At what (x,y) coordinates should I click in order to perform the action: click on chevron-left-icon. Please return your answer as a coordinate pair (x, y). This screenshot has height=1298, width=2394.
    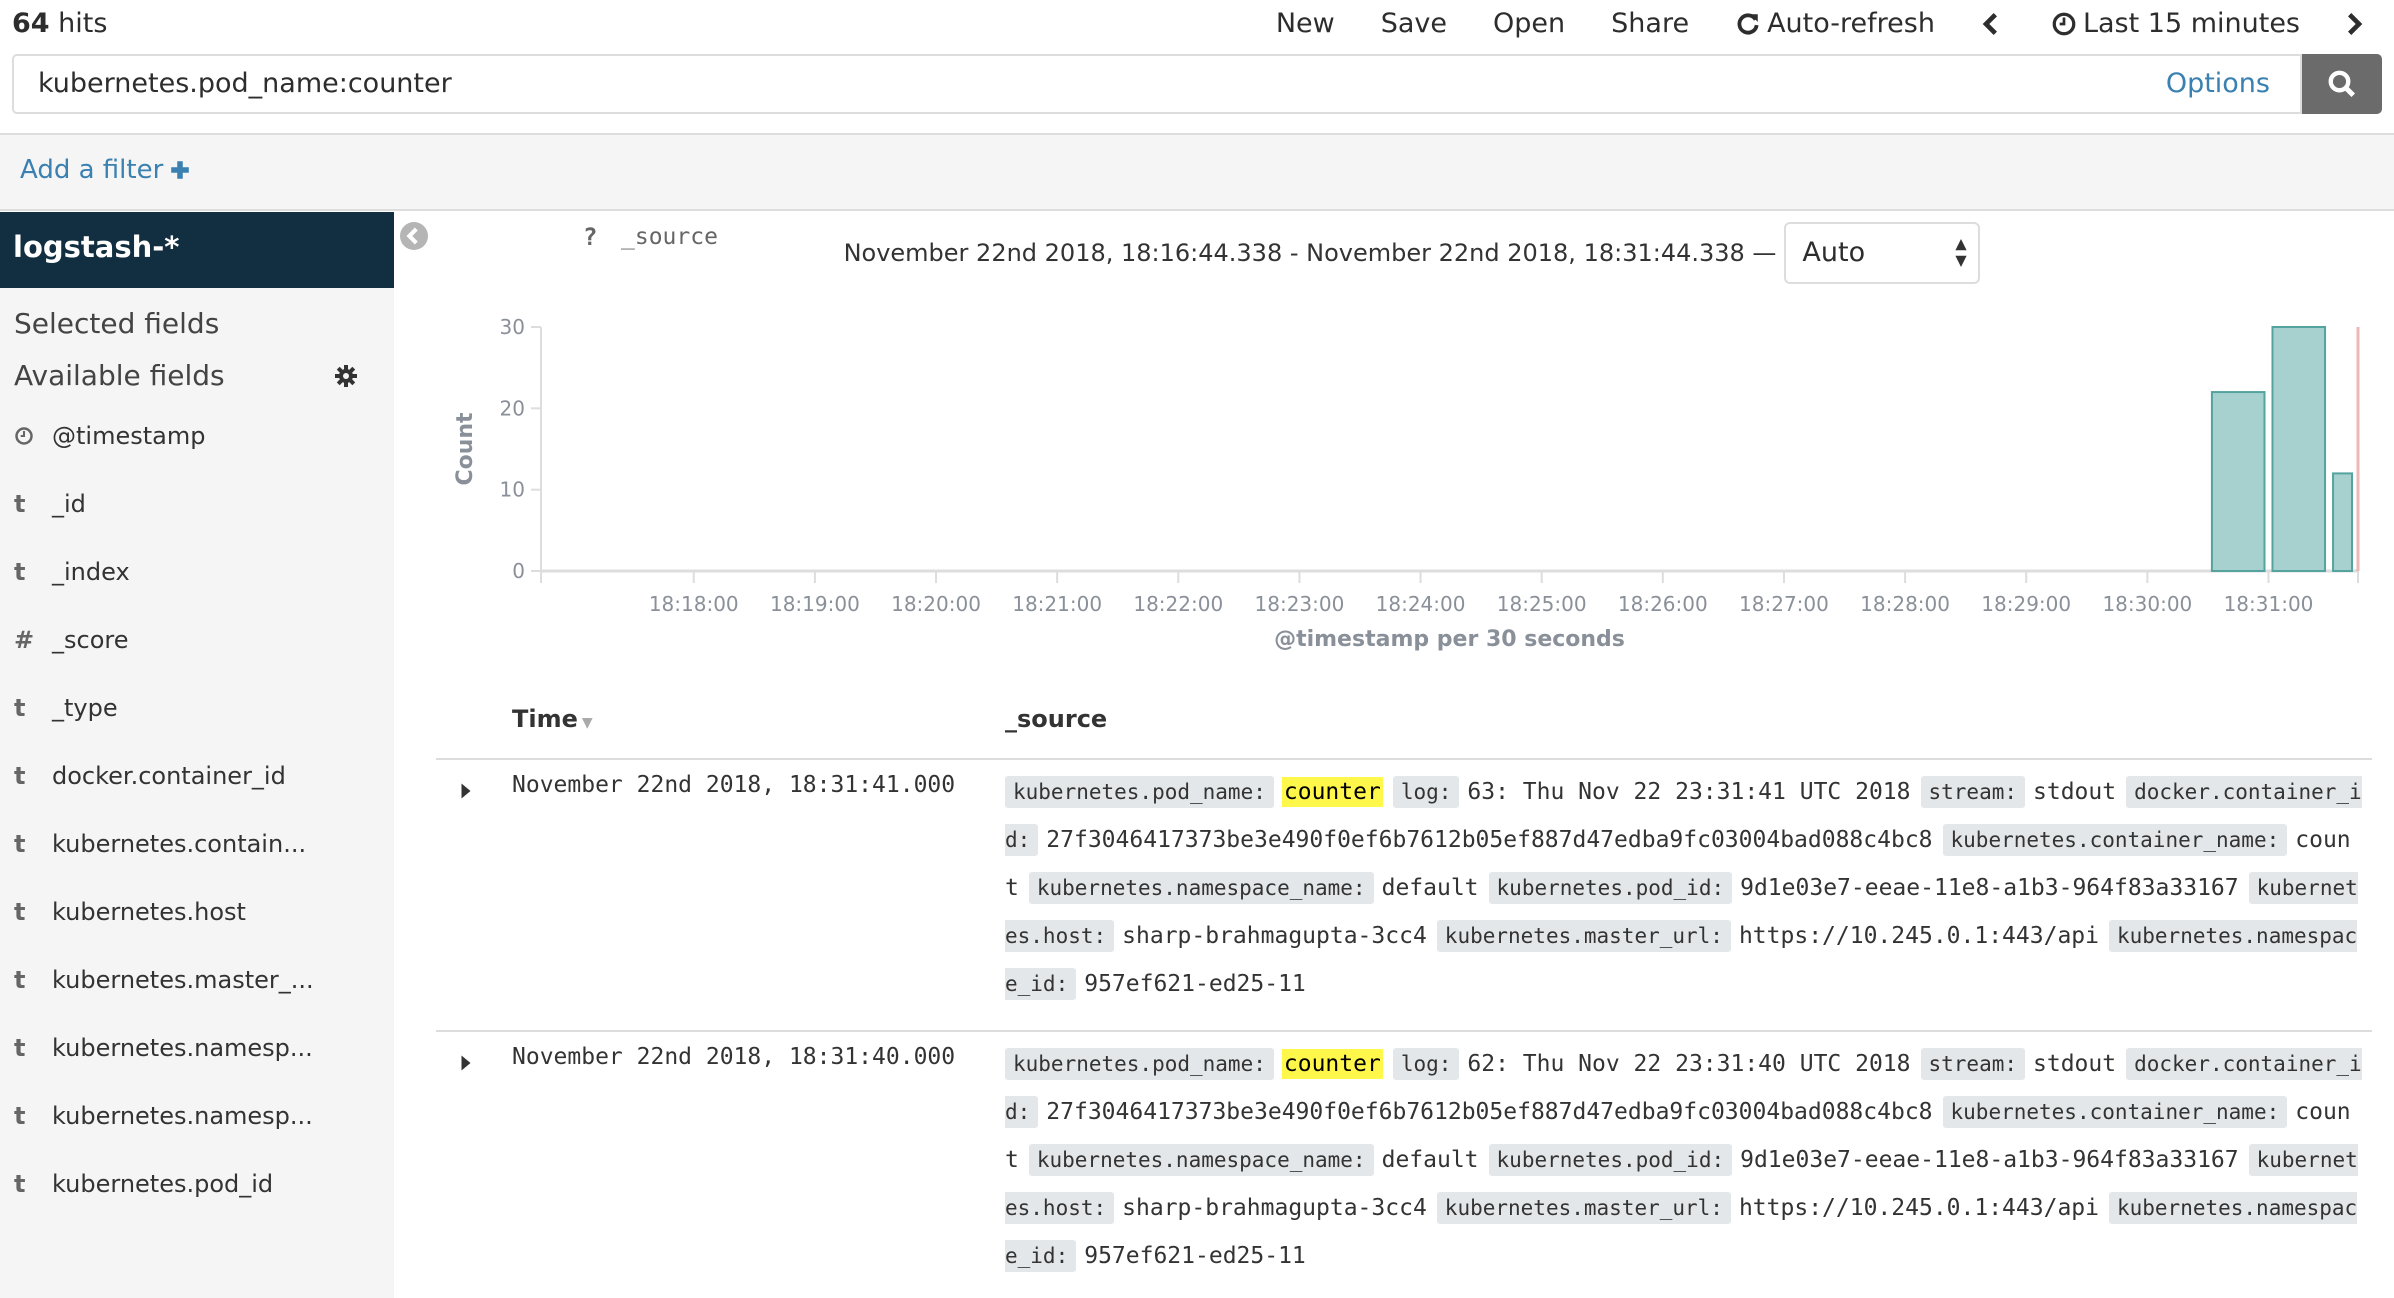
    Looking at the image, I should click on (1989, 23).